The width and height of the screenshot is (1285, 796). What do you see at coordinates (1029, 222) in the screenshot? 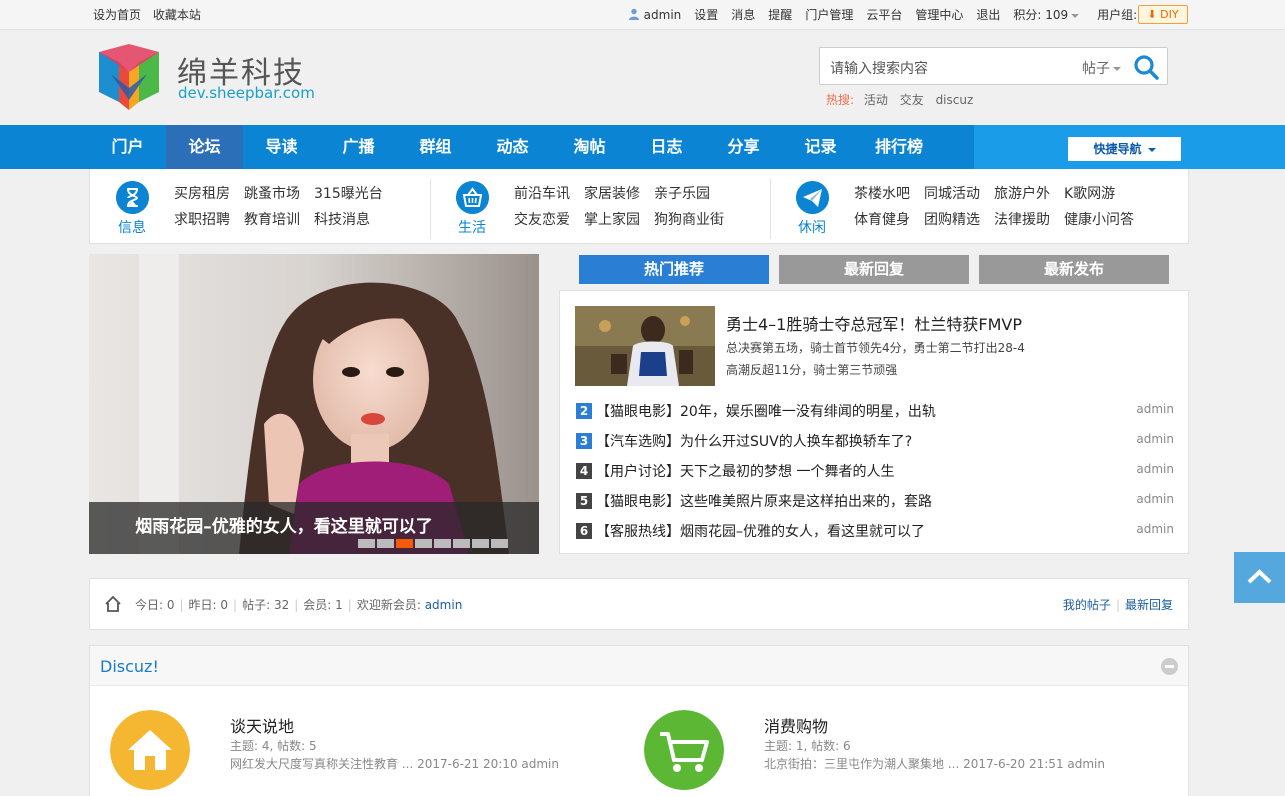
I see `category-link: 法律援助` at bounding box center [1029, 222].